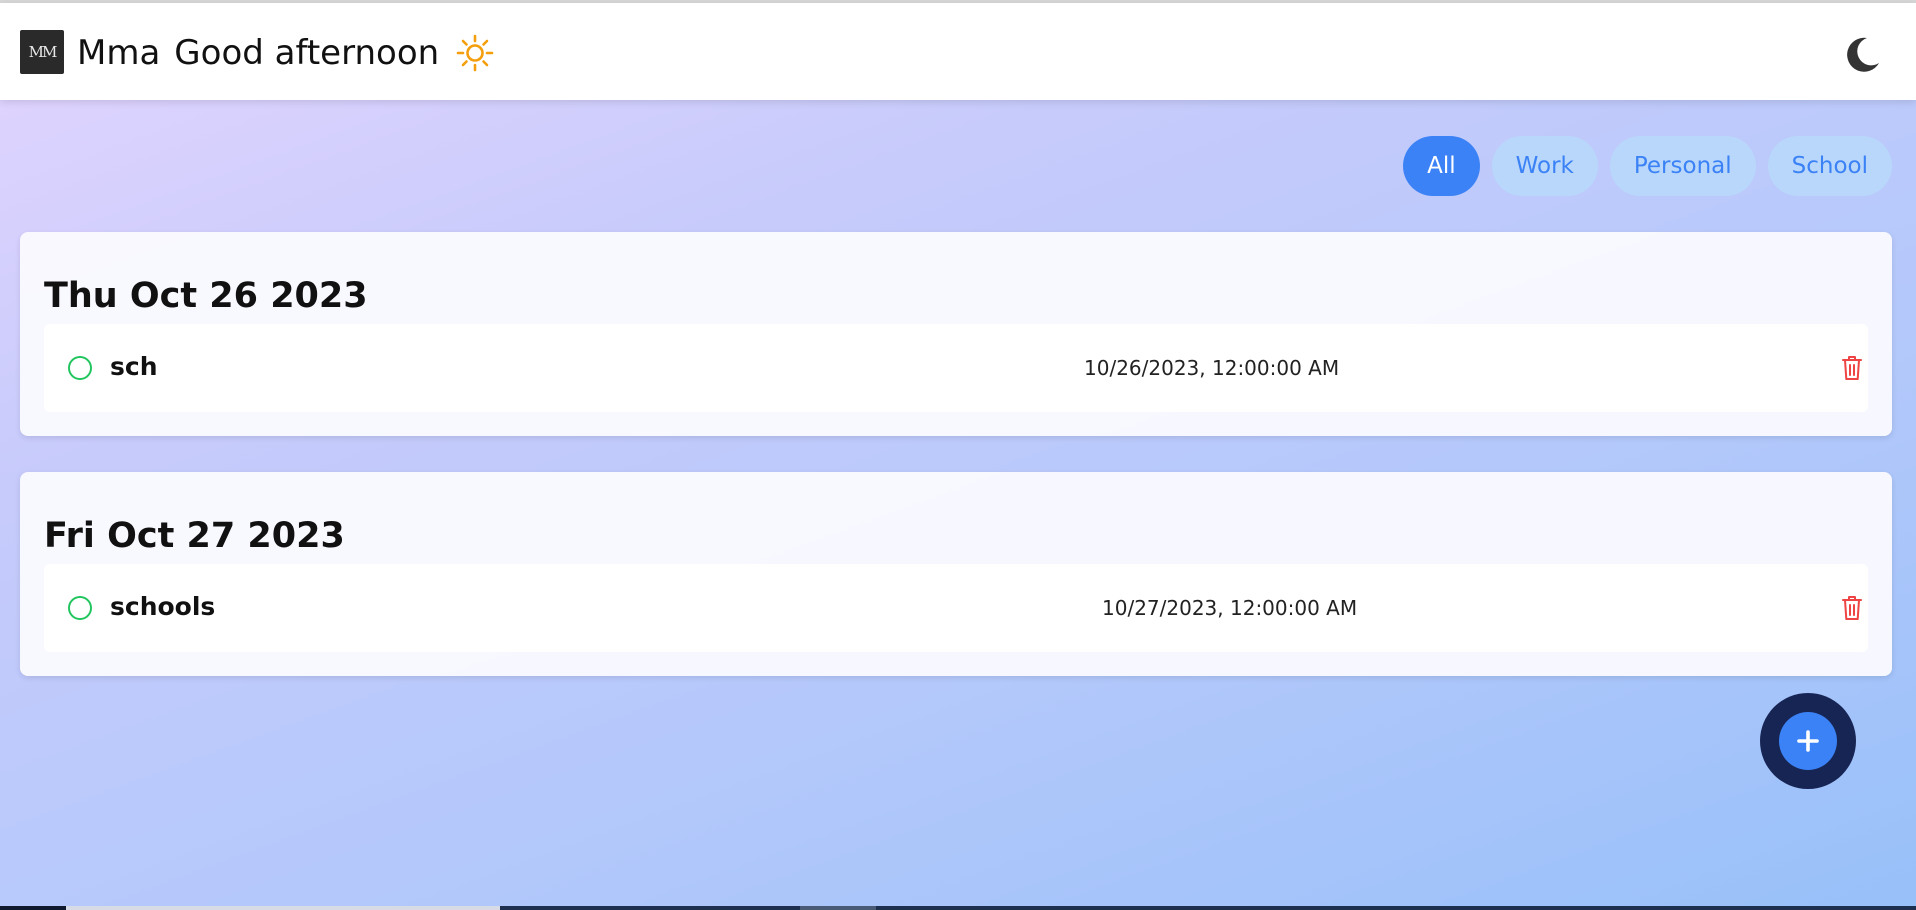 The height and width of the screenshot is (910, 1916). Describe the element at coordinates (119, 53) in the screenshot. I see `user-name: Mma` at that location.